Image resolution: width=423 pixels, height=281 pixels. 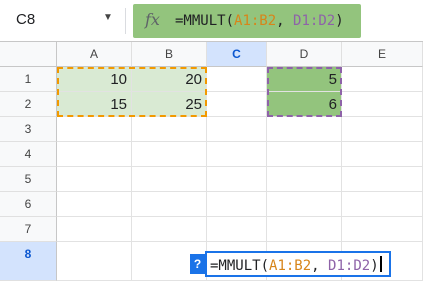 What do you see at coordinates (169, 204) in the screenshot?
I see `cell-b6` at bounding box center [169, 204].